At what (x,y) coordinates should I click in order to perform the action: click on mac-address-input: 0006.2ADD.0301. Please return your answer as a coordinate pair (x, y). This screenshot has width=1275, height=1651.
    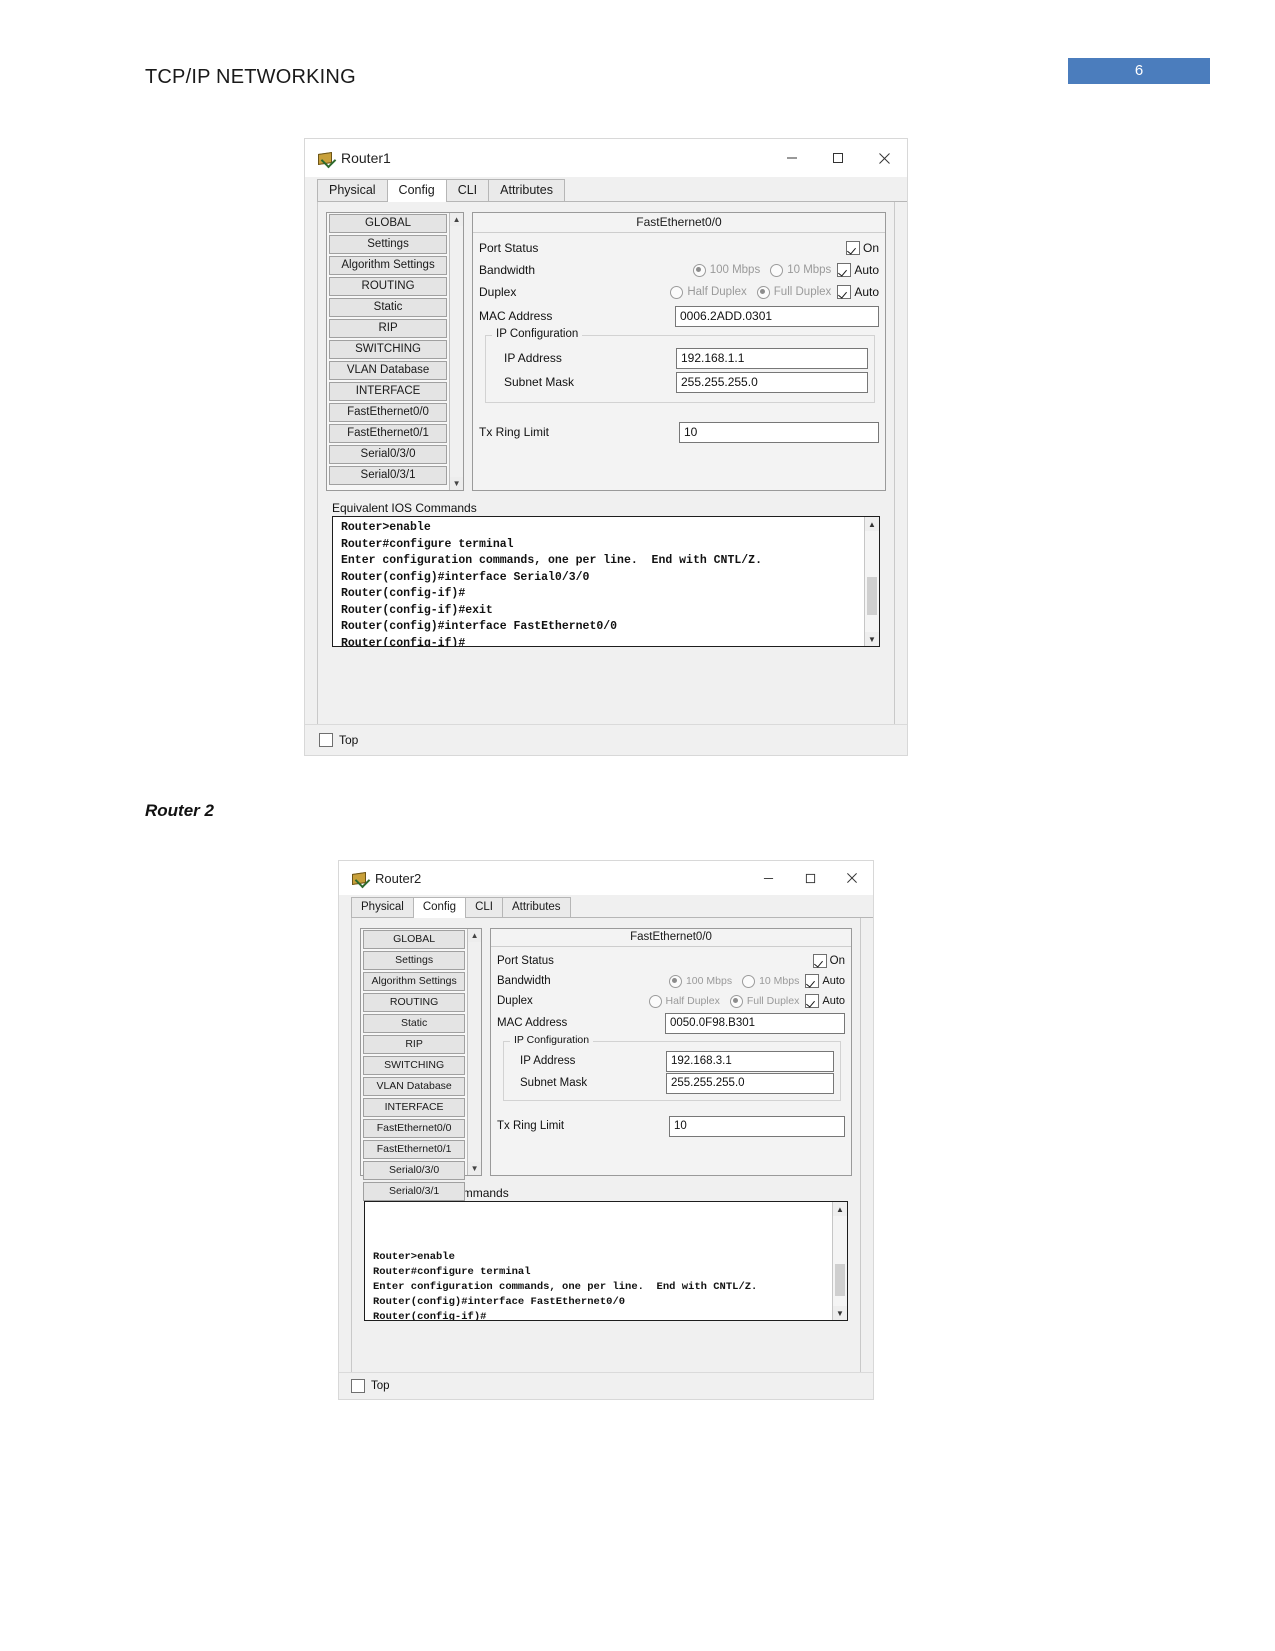
    Looking at the image, I should click on (777, 316).